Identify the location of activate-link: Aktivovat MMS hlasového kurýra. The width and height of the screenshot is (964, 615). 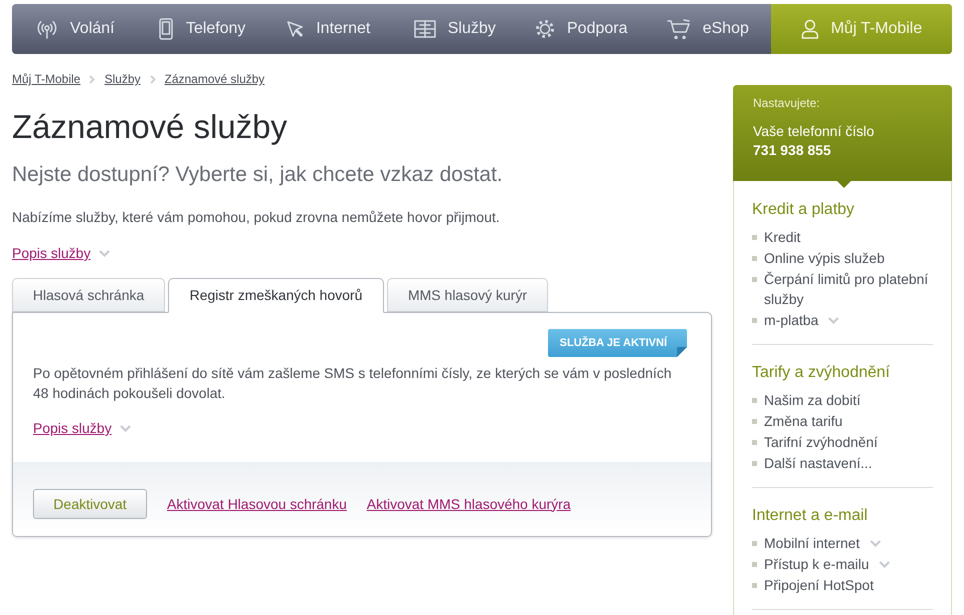
(468, 504).